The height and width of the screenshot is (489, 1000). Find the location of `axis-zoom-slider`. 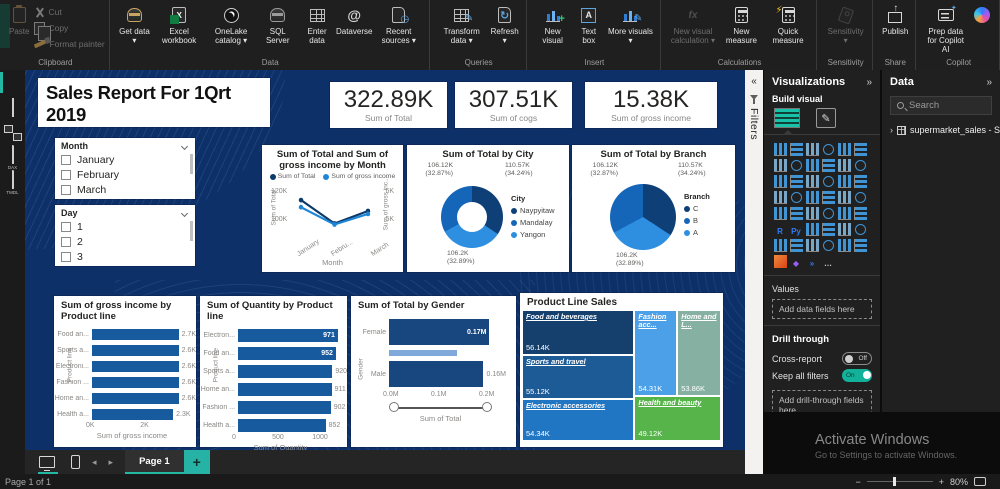

axis-zoom-slider is located at coordinates (440, 408).